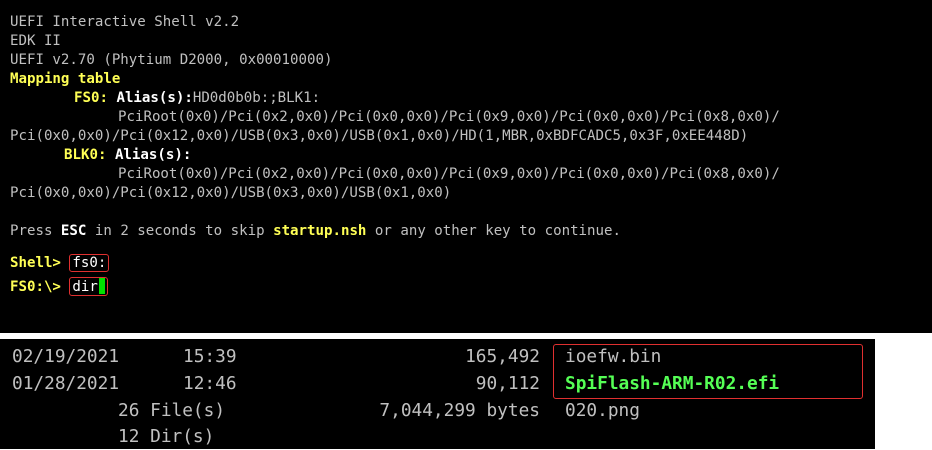 The height and width of the screenshot is (450, 932). What do you see at coordinates (35, 41) in the screenshot?
I see `edk-line: EDK II` at bounding box center [35, 41].